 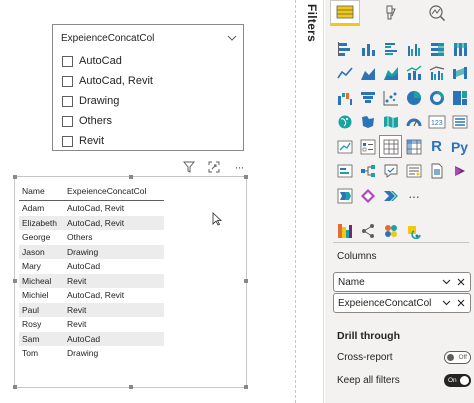 What do you see at coordinates (404, 380) in the screenshot?
I see `keep-all-filters-option: Keep all filters On` at bounding box center [404, 380].